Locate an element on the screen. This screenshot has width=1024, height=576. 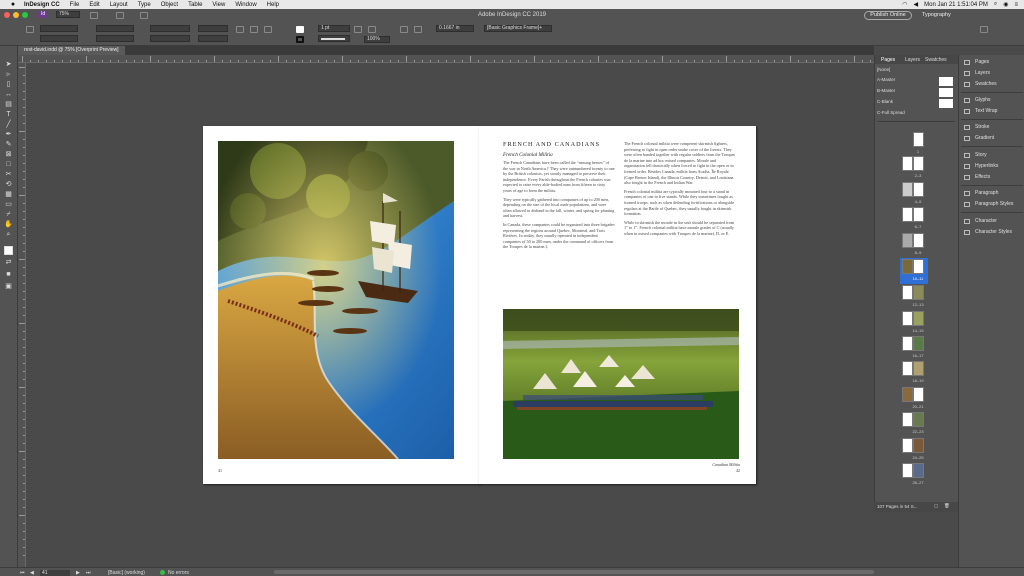
shear-field is located at coordinates (213, 38).